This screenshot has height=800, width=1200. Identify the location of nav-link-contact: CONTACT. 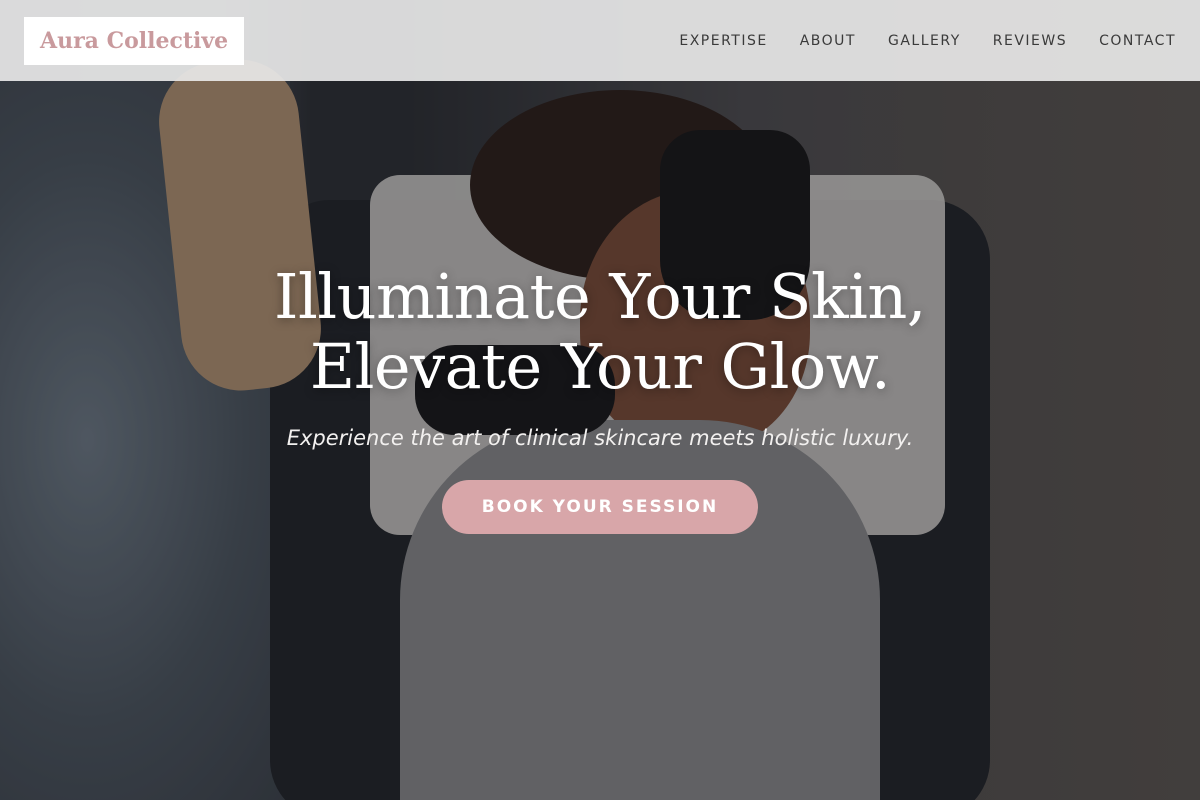
(1137, 41).